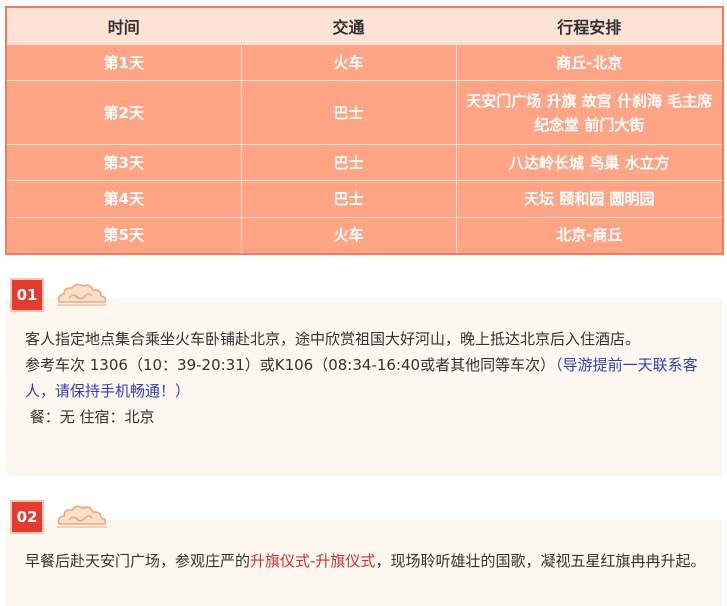 This screenshot has width=727, height=606. I want to click on text-after: ，现场聆听雄壮的国歌，凝视五星红旗冉冉升起。, so click(540, 561).